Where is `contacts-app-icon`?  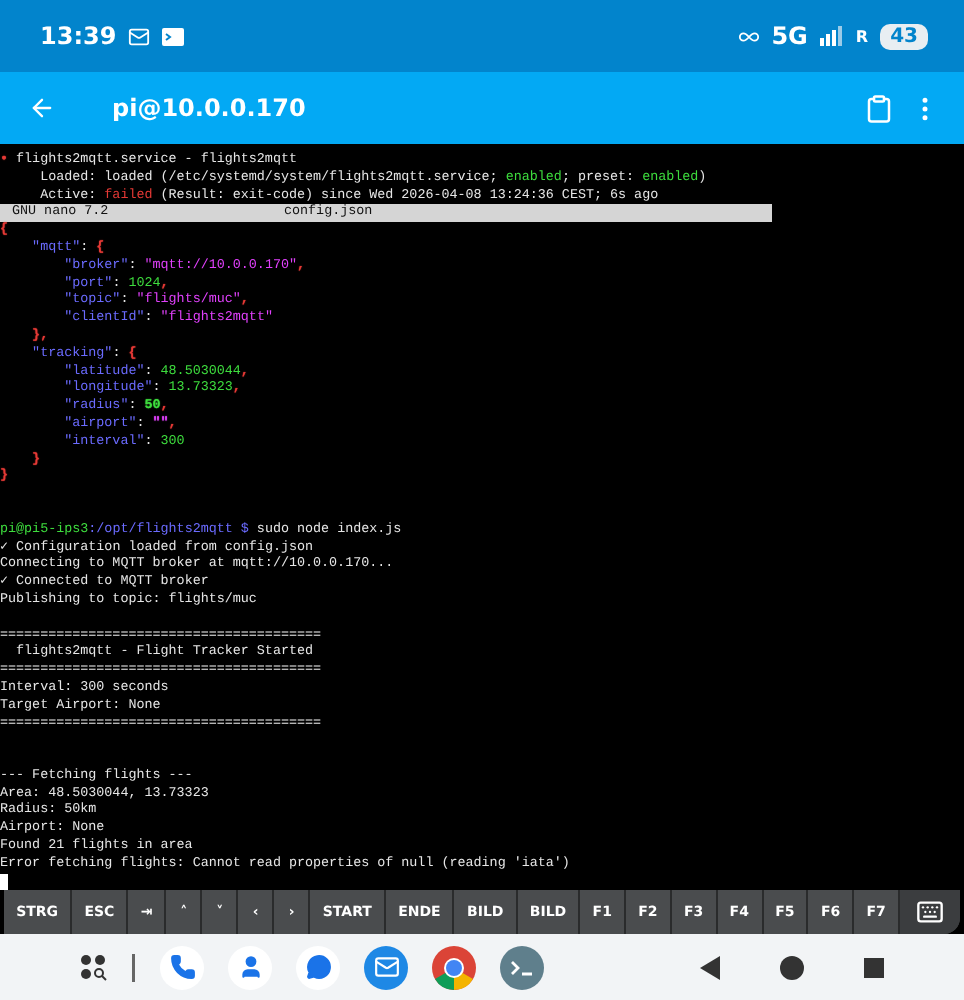 contacts-app-icon is located at coordinates (250, 967).